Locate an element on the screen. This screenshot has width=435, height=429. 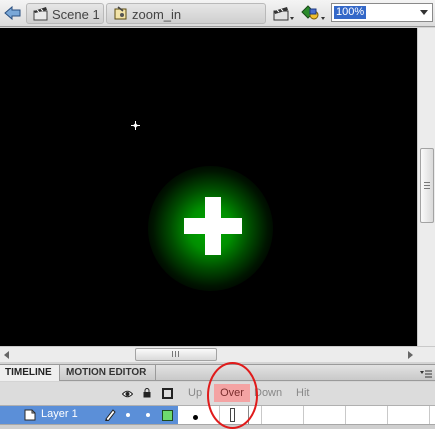
layer-name-cell: Layer 1 is located at coordinates (89, 415).